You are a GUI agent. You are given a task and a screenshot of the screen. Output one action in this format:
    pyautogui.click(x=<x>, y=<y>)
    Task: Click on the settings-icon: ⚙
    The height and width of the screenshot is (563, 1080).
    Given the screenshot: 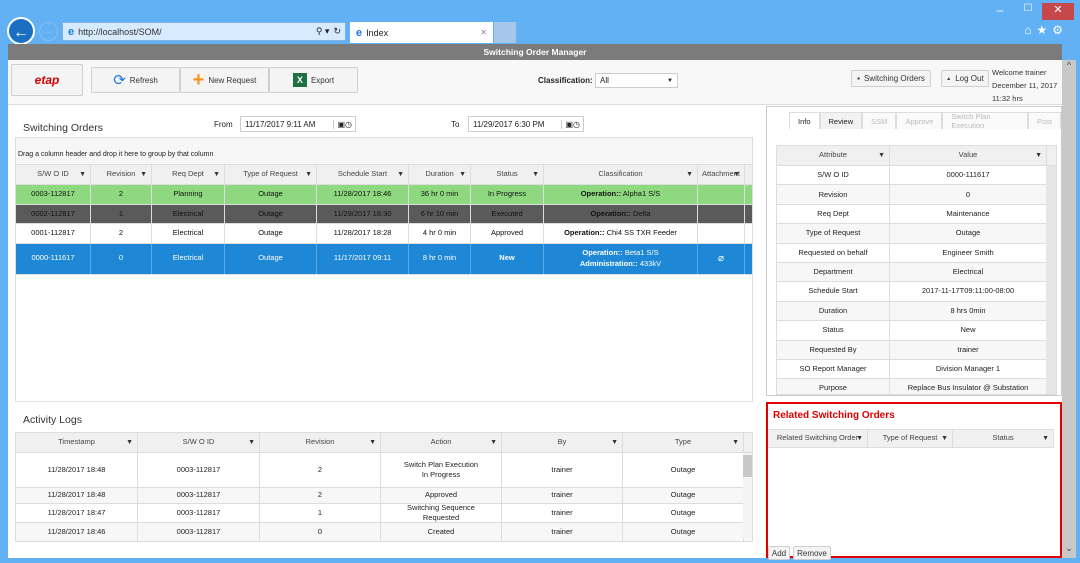 What is the action you would take?
    pyautogui.click(x=1060, y=30)
    